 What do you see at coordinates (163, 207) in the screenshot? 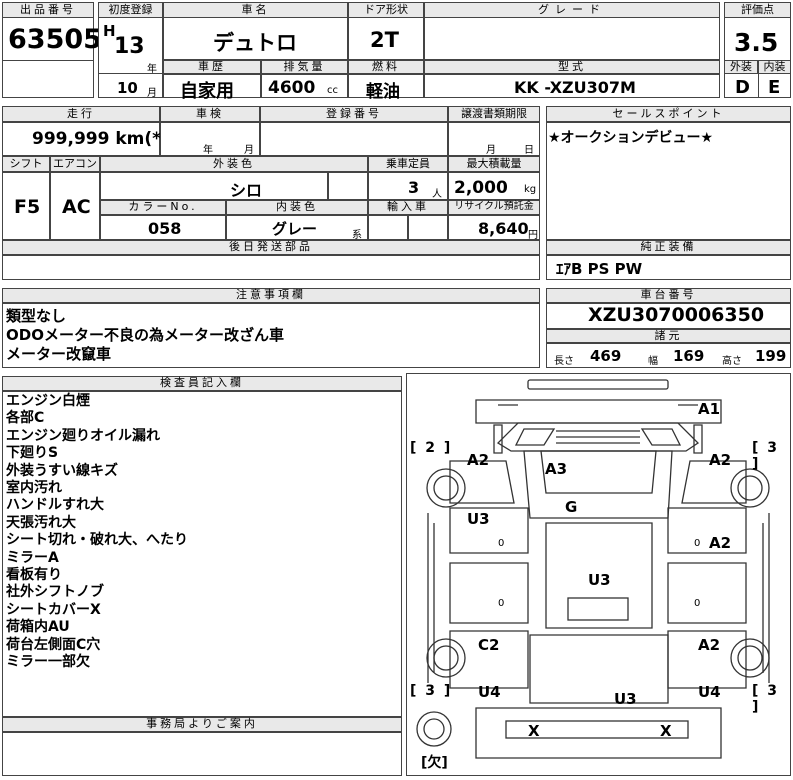
I see `color-no-header: カラーNo.` at bounding box center [163, 207].